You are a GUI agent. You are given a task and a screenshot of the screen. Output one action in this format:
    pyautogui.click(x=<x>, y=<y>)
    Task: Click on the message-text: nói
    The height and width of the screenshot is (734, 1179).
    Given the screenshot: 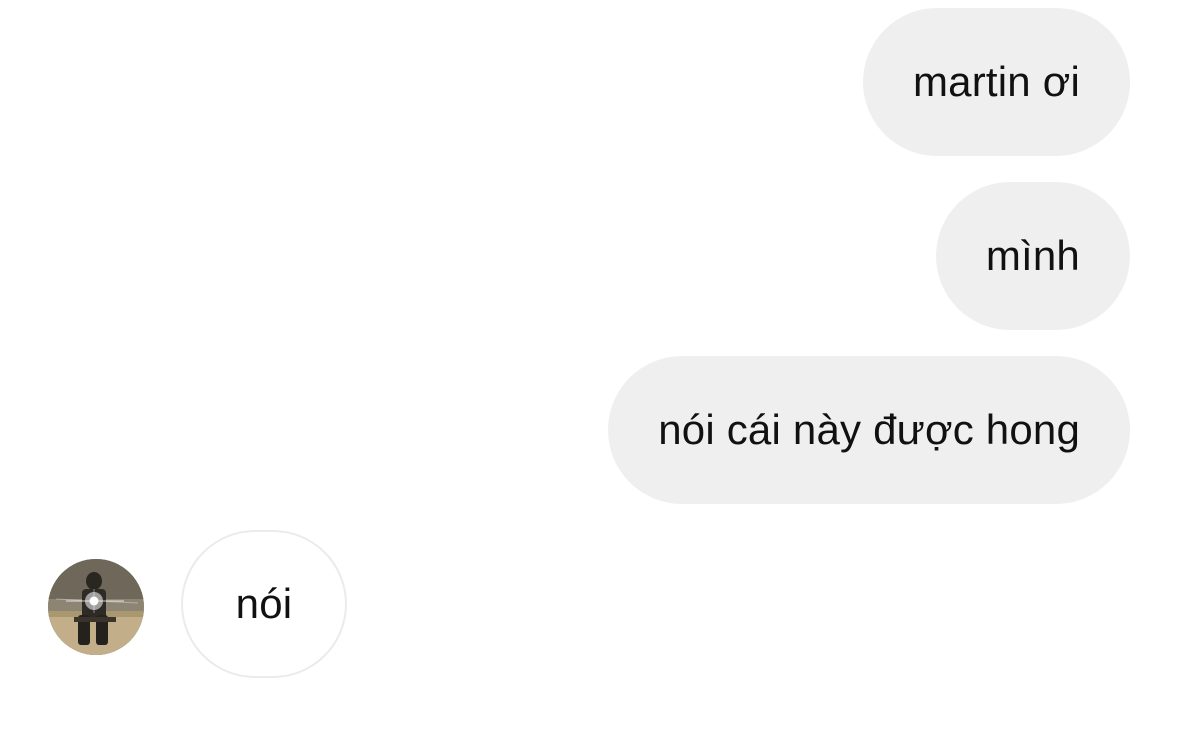 What is the action you would take?
    pyautogui.click(x=264, y=603)
    